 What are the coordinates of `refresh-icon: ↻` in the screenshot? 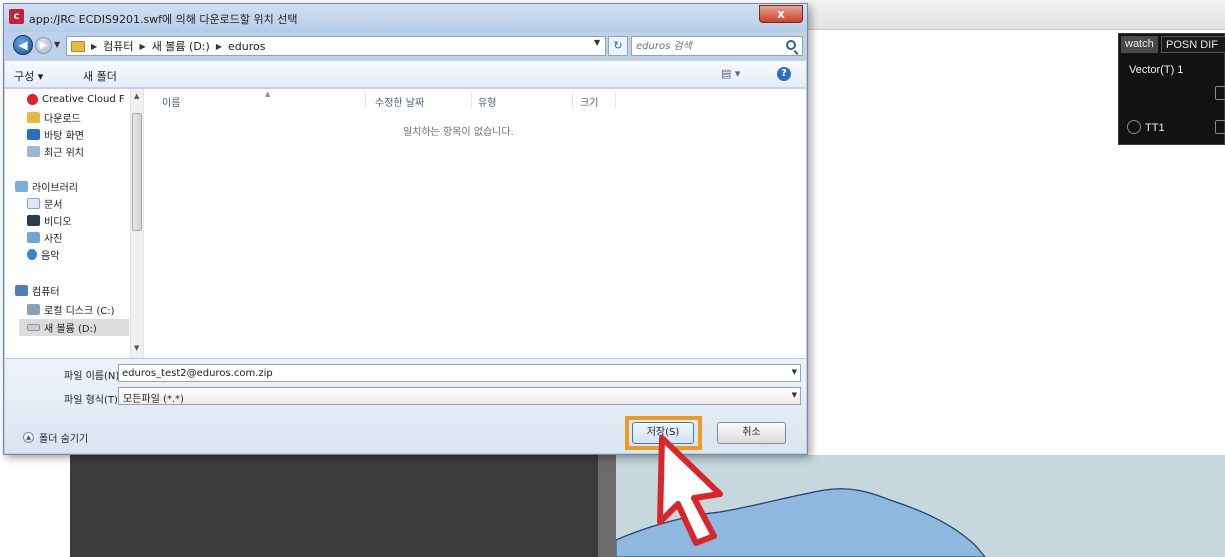 It's located at (618, 46).